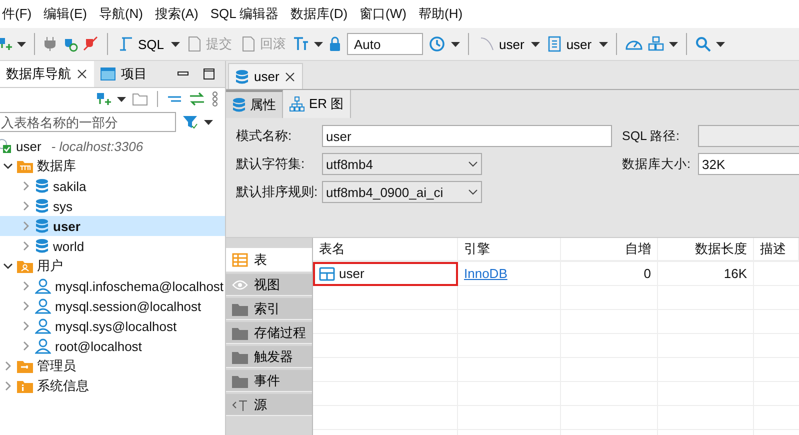 The width and height of the screenshot is (799, 435). I want to click on combo-box: utf8mb4_0900_ai_ci, so click(402, 192).